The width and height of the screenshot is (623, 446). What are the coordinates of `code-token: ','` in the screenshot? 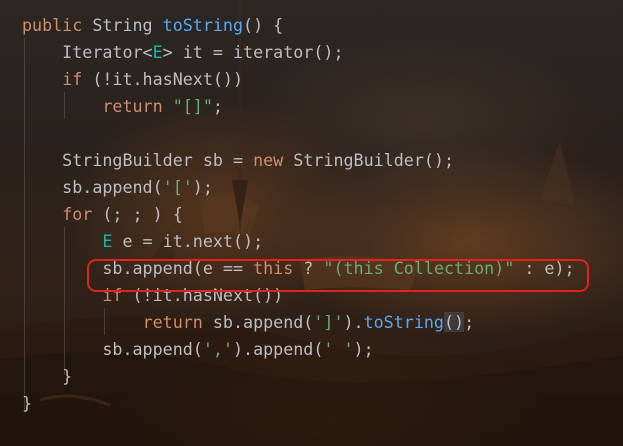 It's located at (217, 349).